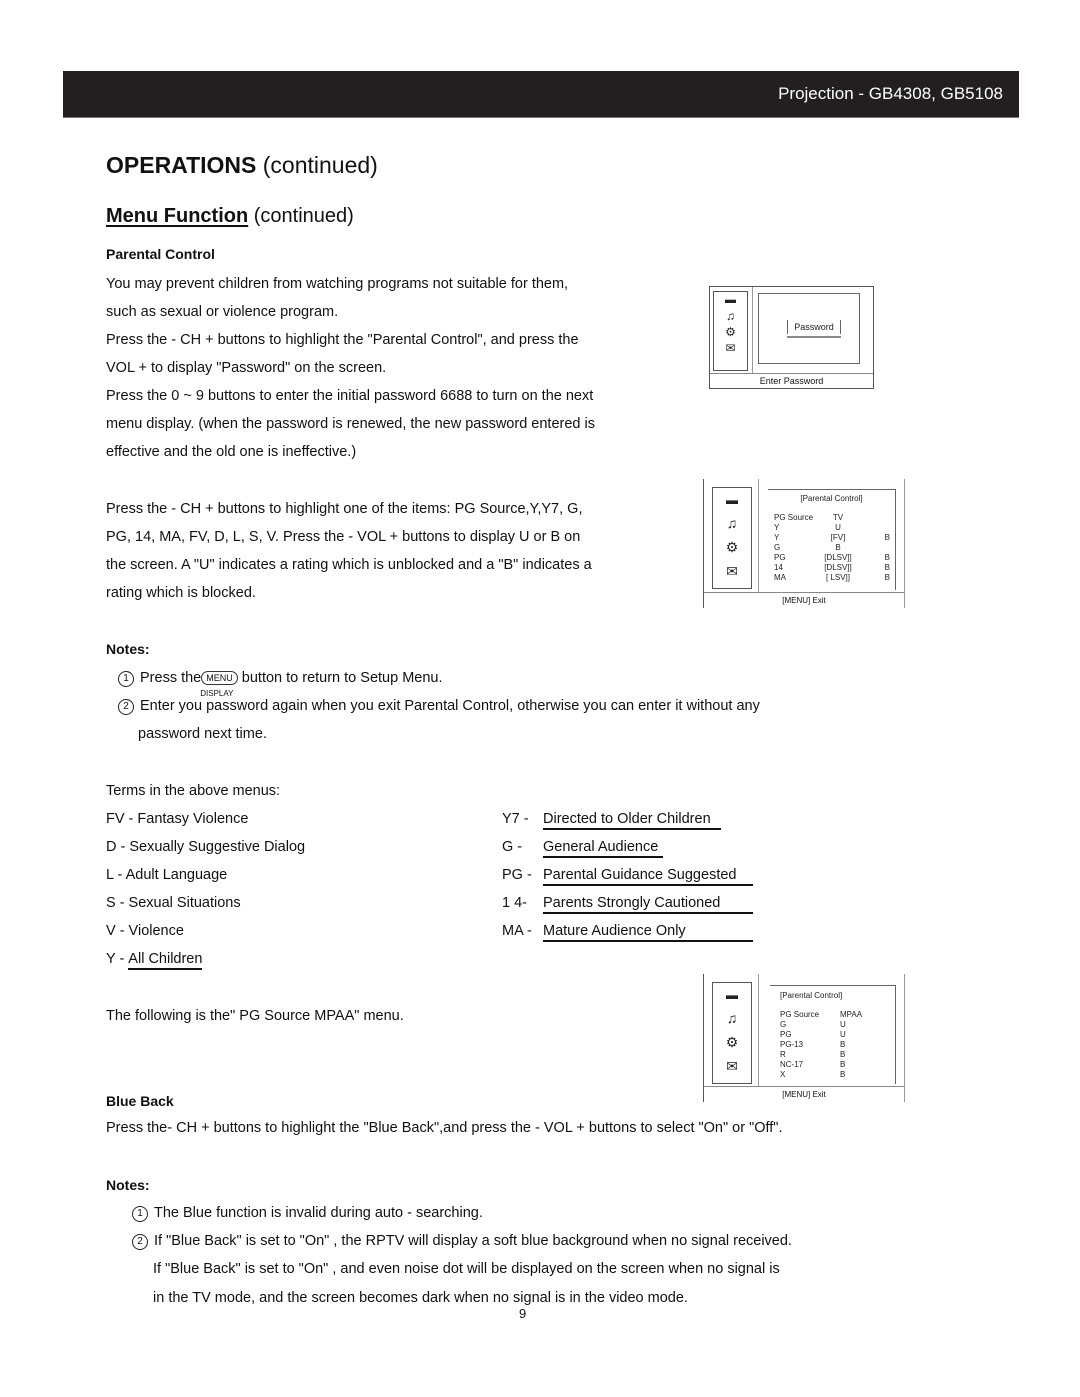 This screenshot has height=1397, width=1080. What do you see at coordinates (627, 937) in the screenshot?
I see `term-item: MA - Mature Audience Only` at bounding box center [627, 937].